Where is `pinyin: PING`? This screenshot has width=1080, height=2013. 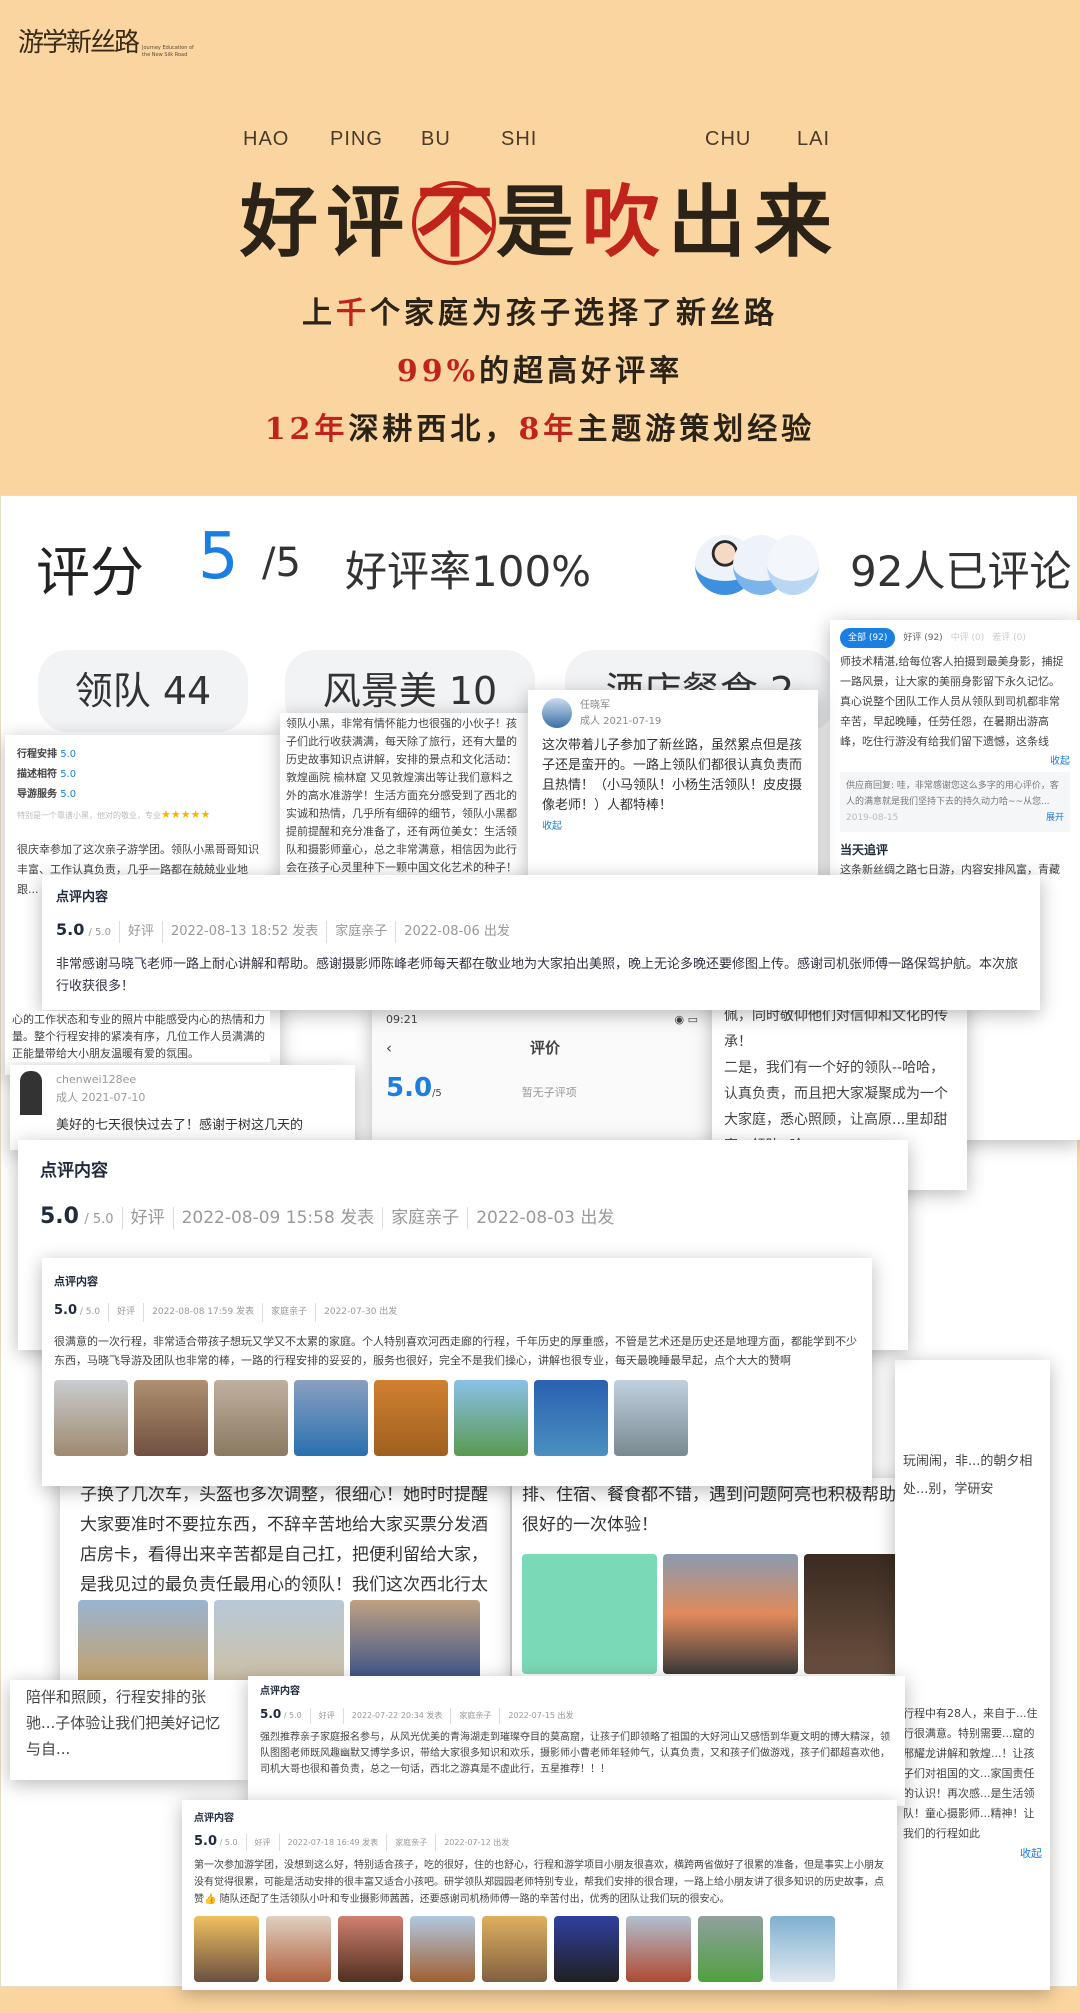
pinyin: PING is located at coordinates (356, 139).